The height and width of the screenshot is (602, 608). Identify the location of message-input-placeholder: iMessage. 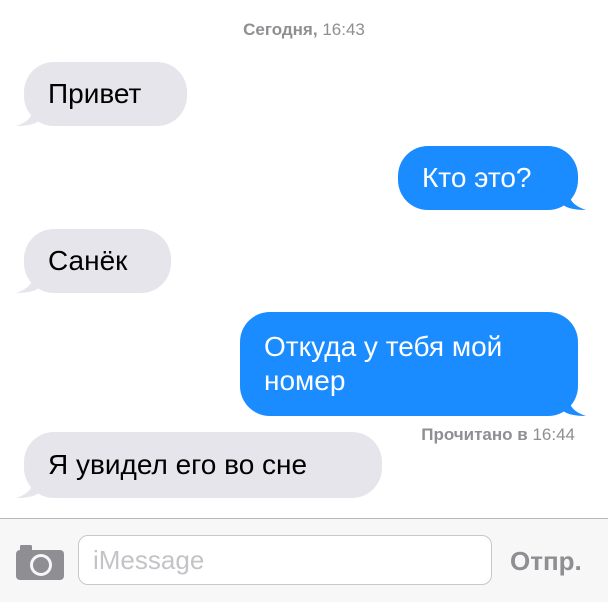
(149, 559).